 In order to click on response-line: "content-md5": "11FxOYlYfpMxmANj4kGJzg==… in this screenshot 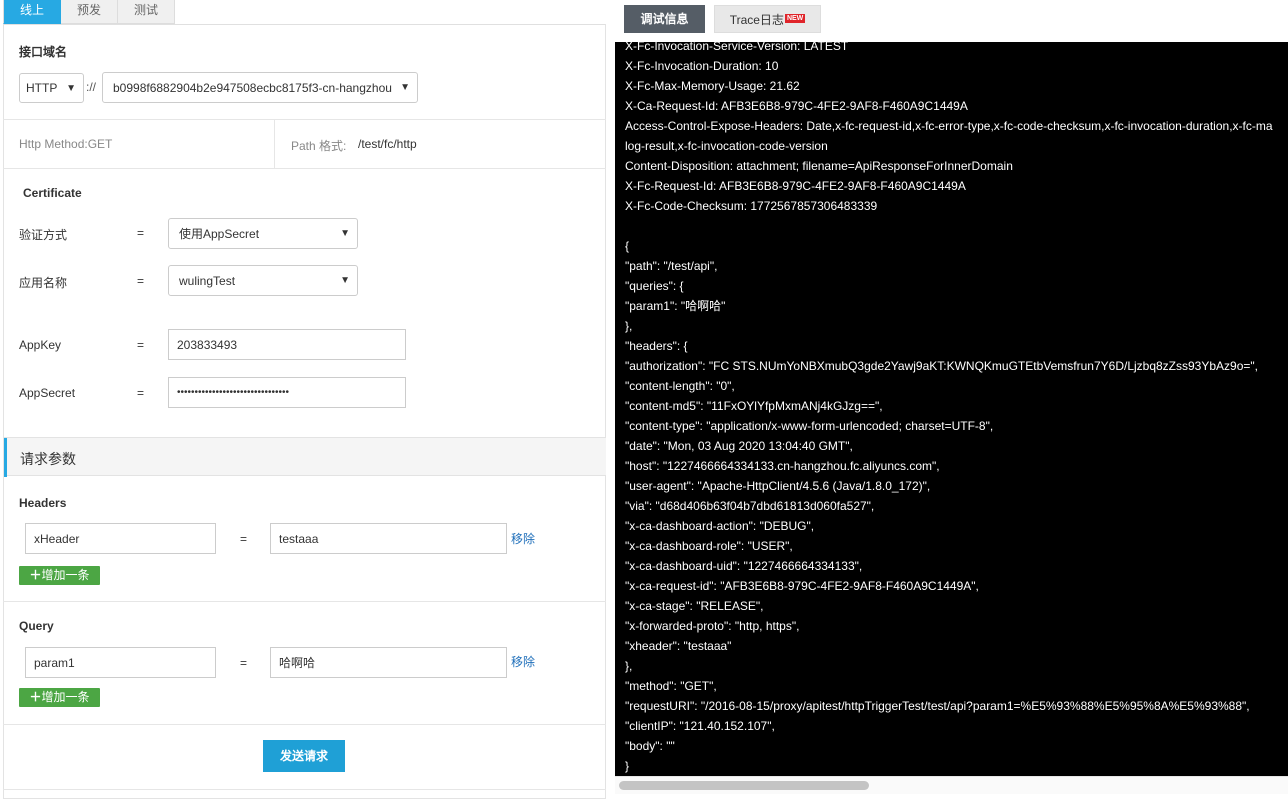, I will do `click(754, 406)`.